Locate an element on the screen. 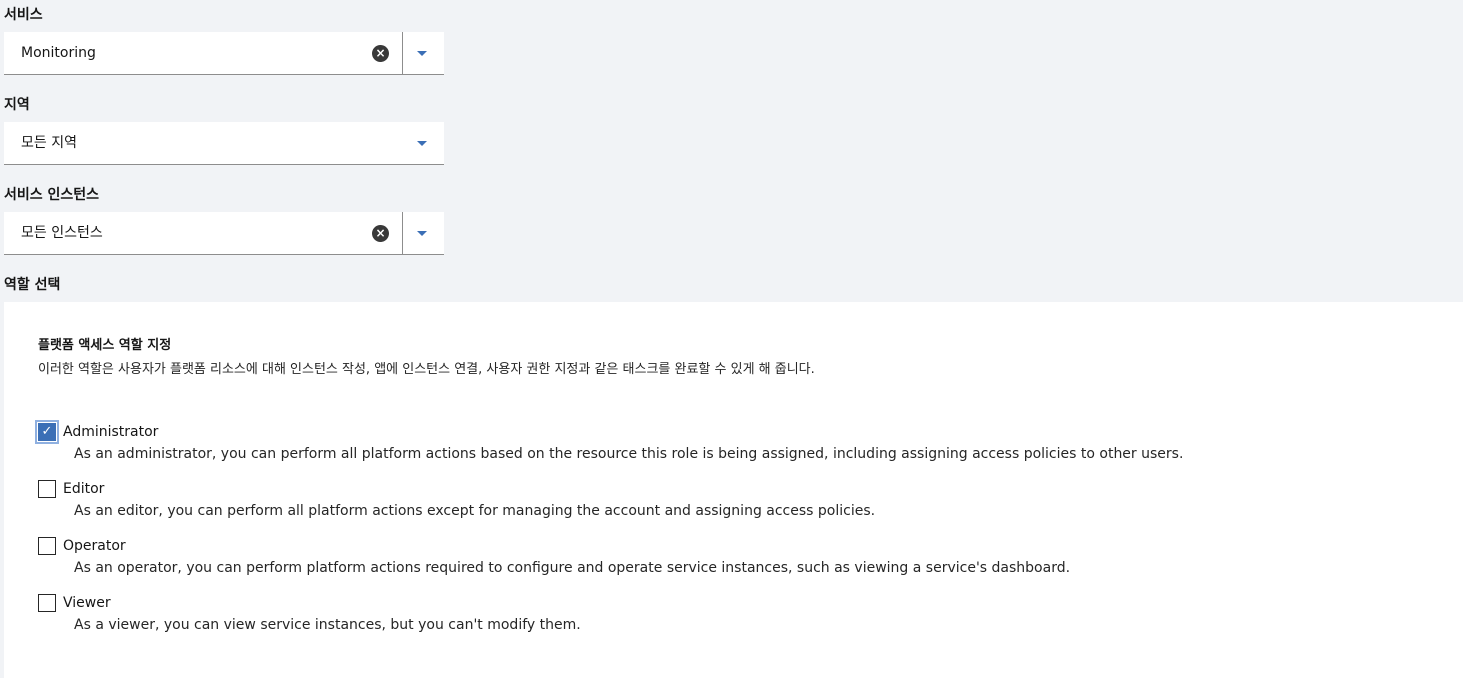 This screenshot has height=678, width=1463. service-instance-value: 모든 인스턴스 is located at coordinates (62, 233).